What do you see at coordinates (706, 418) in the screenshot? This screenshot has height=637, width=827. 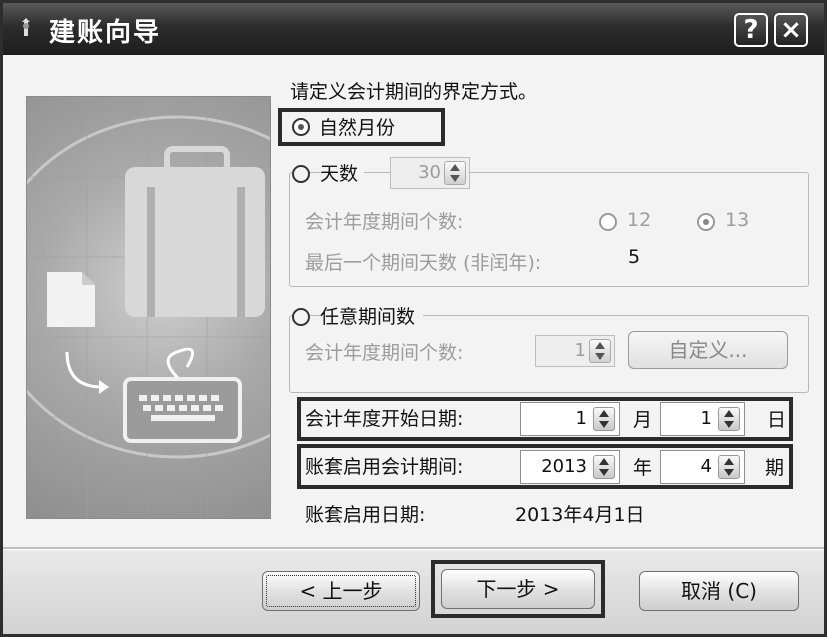 I see `fiscal-start-day-value: 1` at bounding box center [706, 418].